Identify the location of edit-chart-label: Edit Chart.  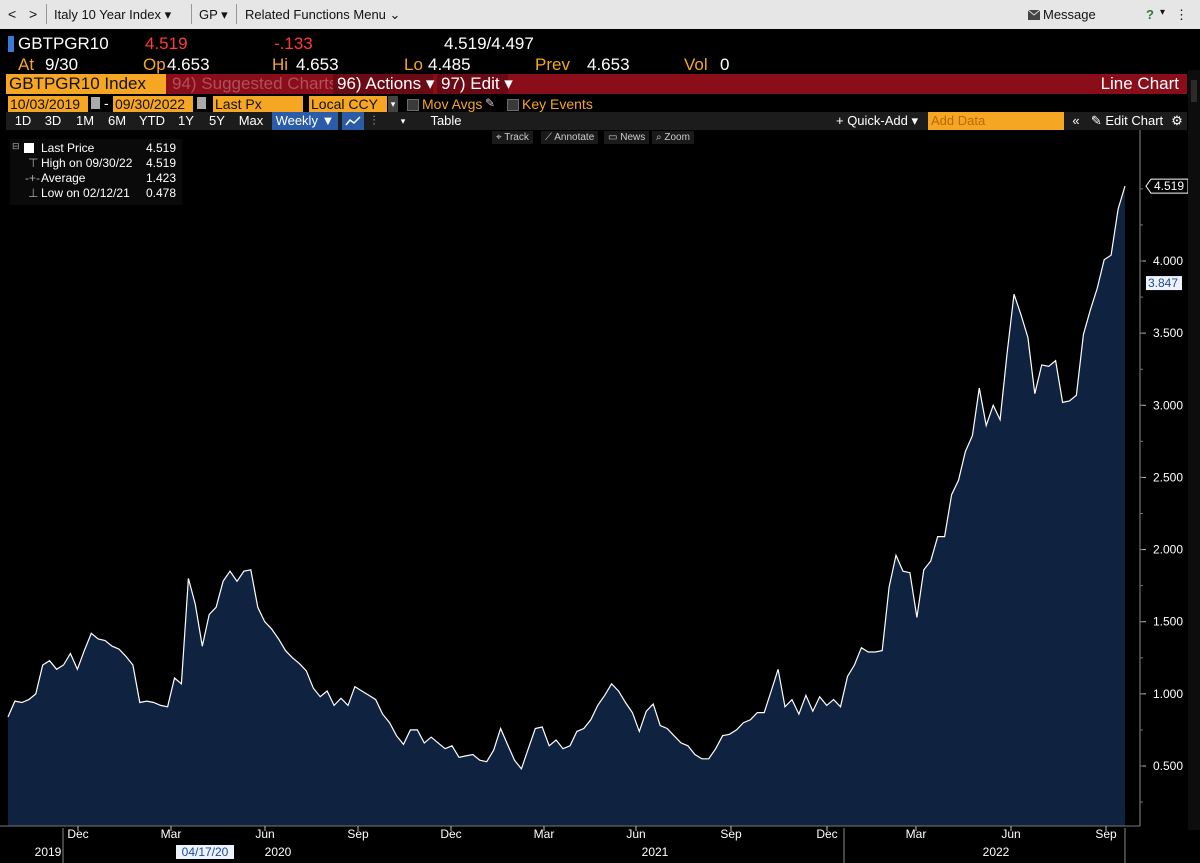
(1134, 120).